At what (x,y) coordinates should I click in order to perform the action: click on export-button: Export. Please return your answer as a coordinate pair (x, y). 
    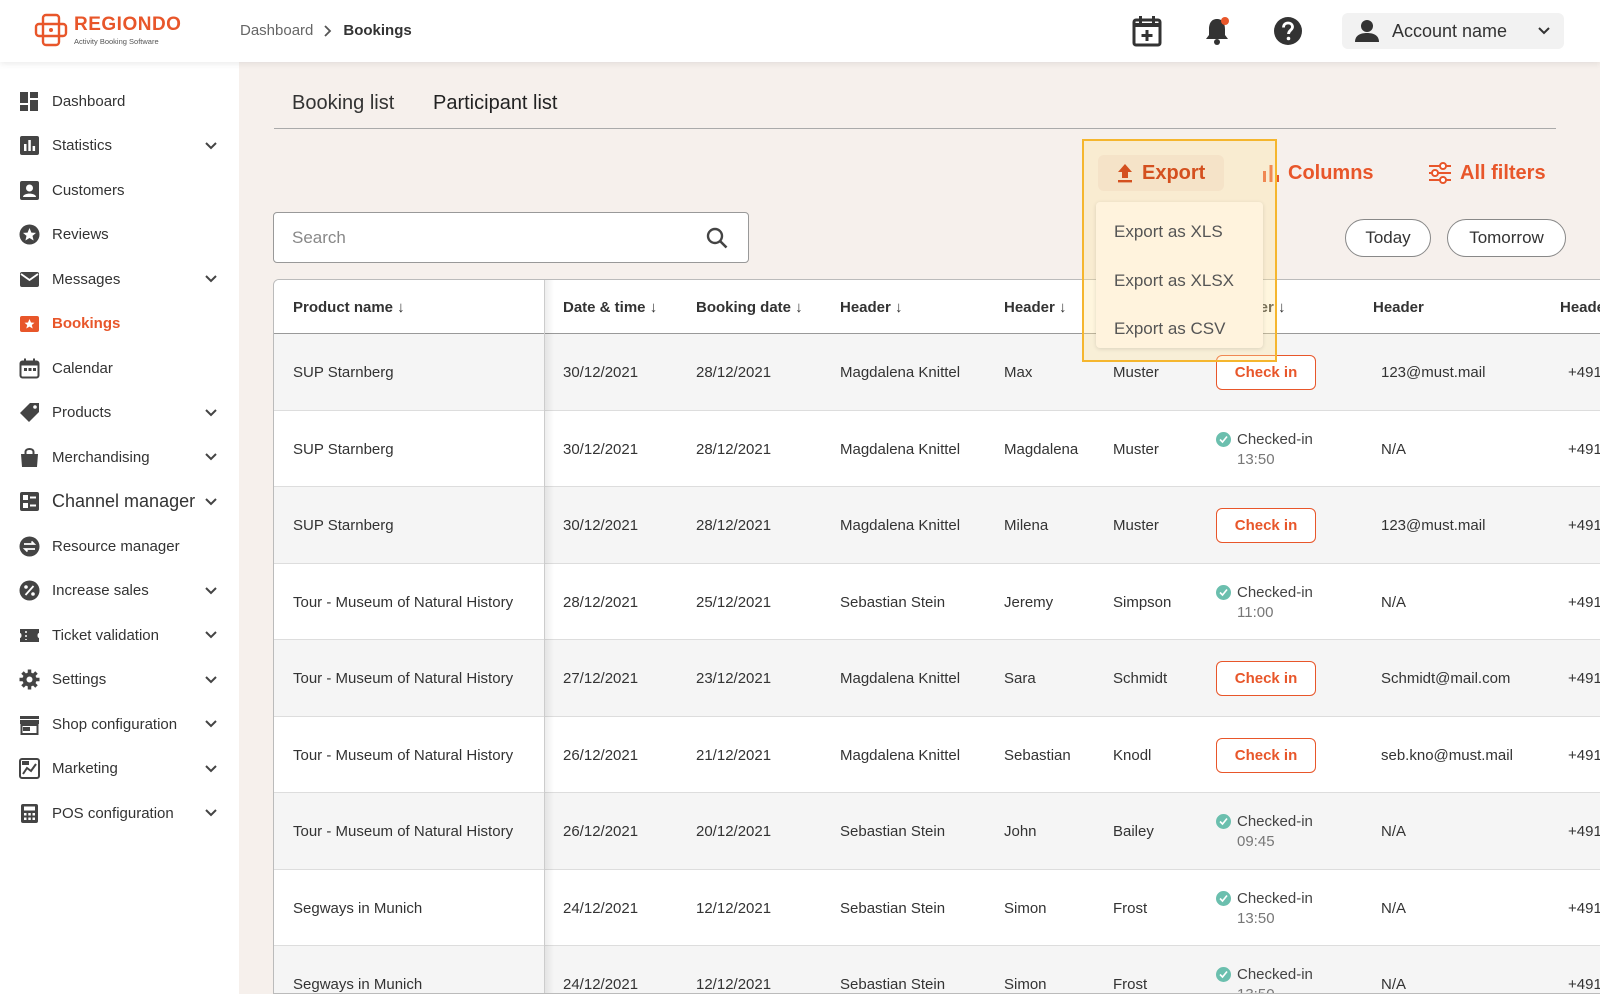
    Looking at the image, I should click on (1161, 173).